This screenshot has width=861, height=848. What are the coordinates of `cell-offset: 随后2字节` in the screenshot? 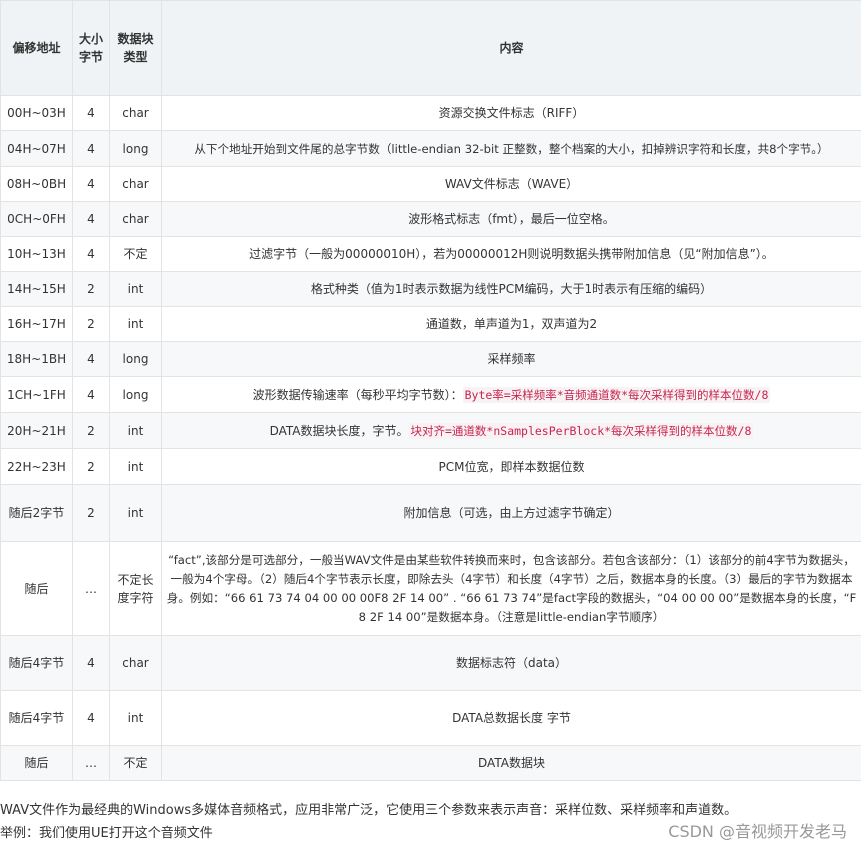 It's located at (36, 513).